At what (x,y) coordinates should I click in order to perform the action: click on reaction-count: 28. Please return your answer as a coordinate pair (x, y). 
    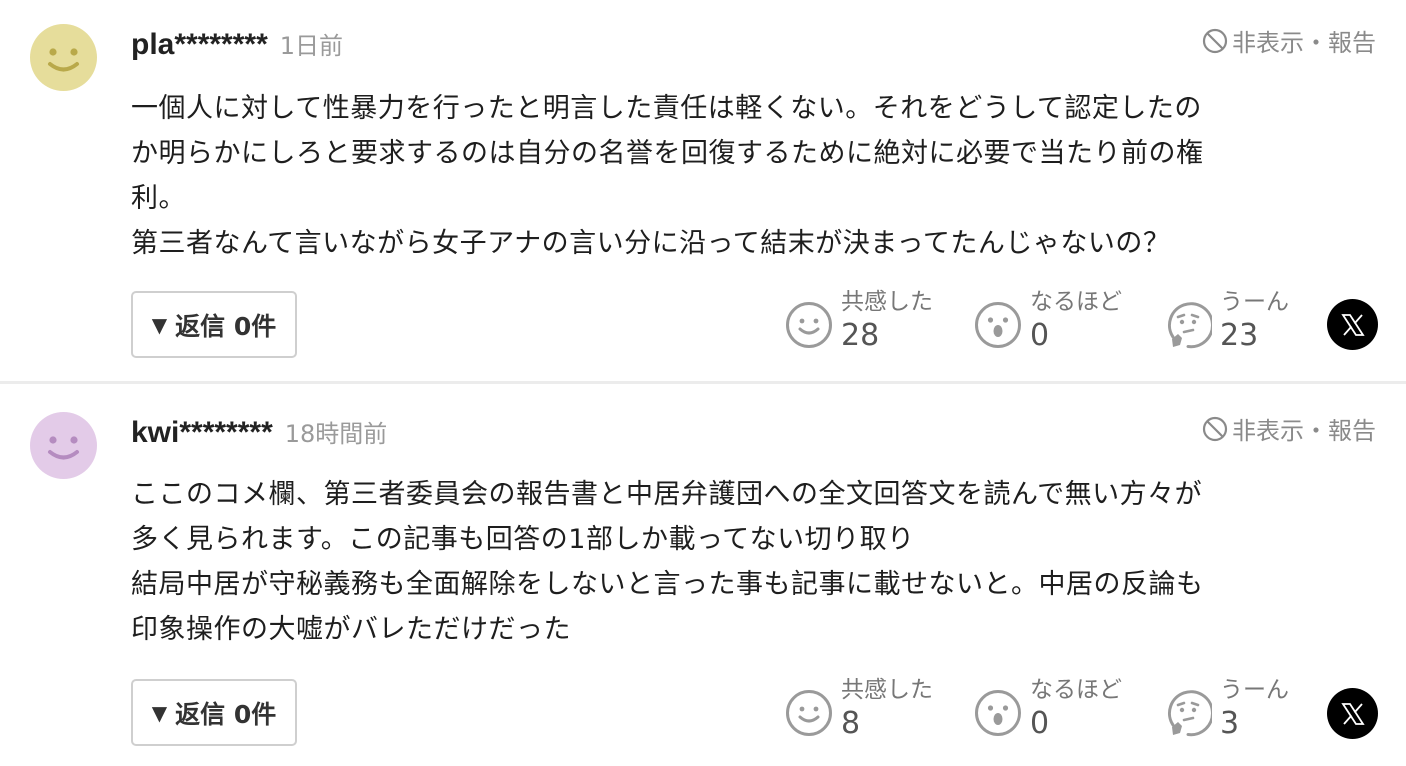
    Looking at the image, I should click on (860, 335).